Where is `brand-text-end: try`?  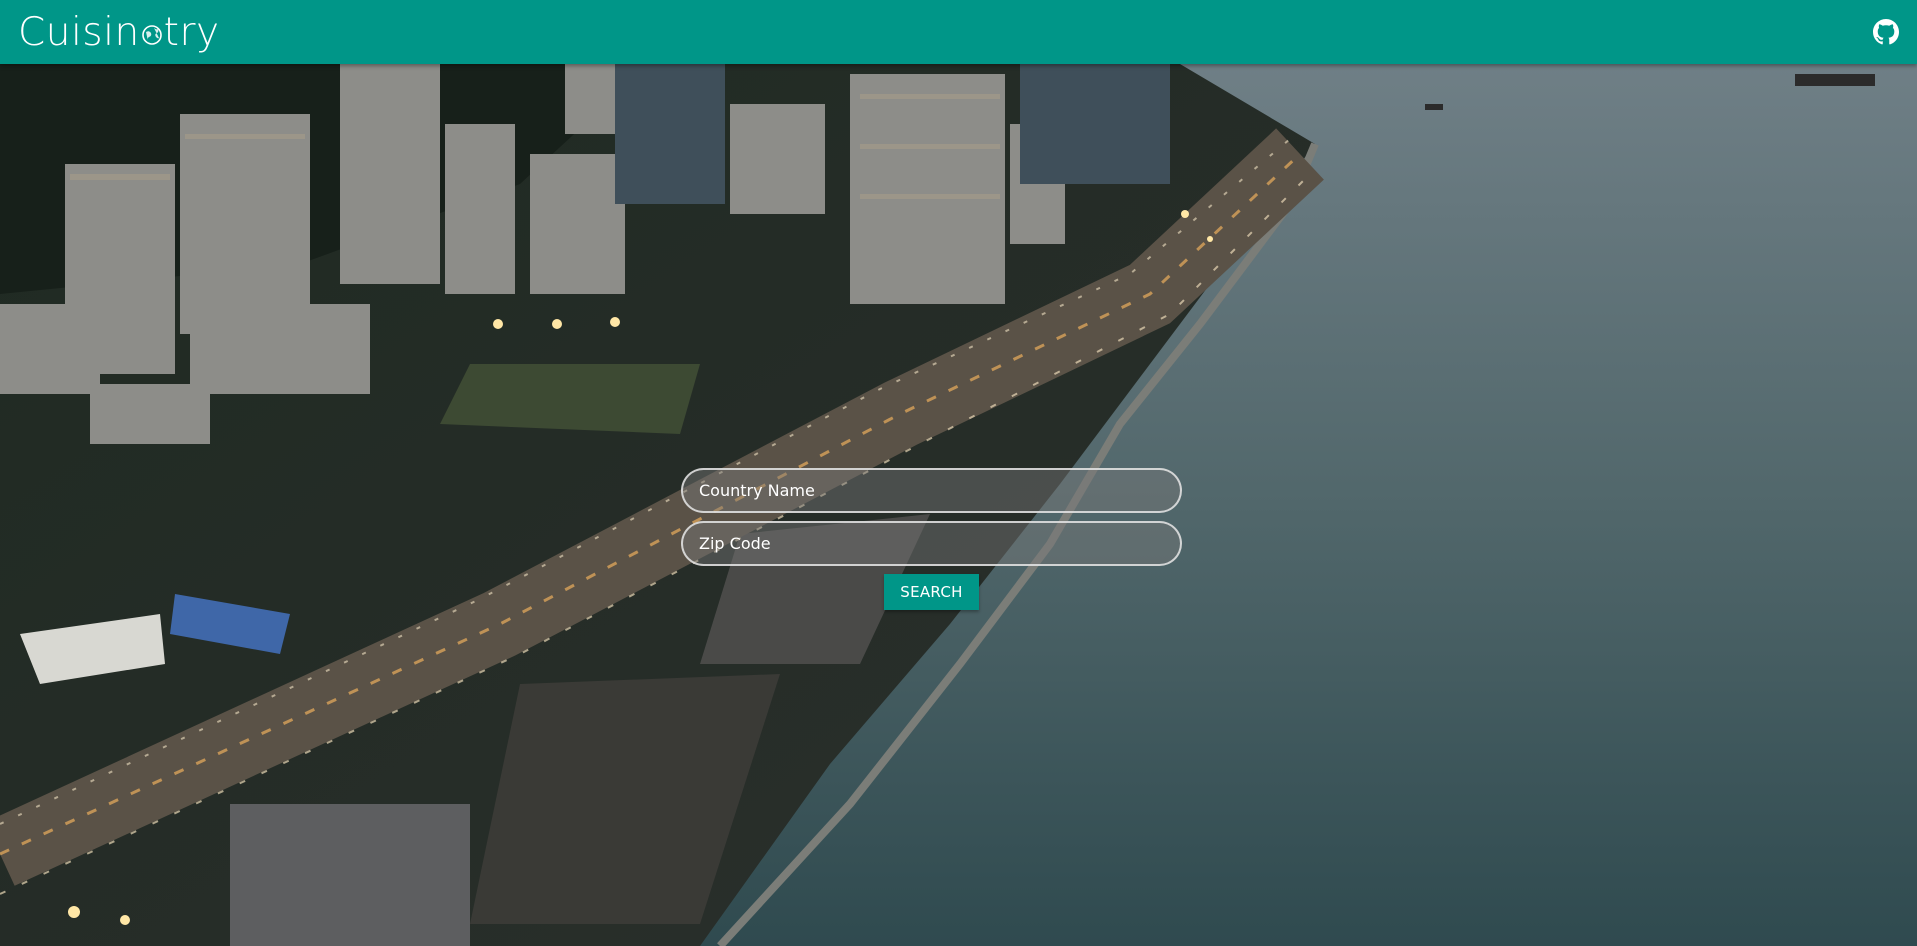 brand-text-end: try is located at coordinates (191, 32).